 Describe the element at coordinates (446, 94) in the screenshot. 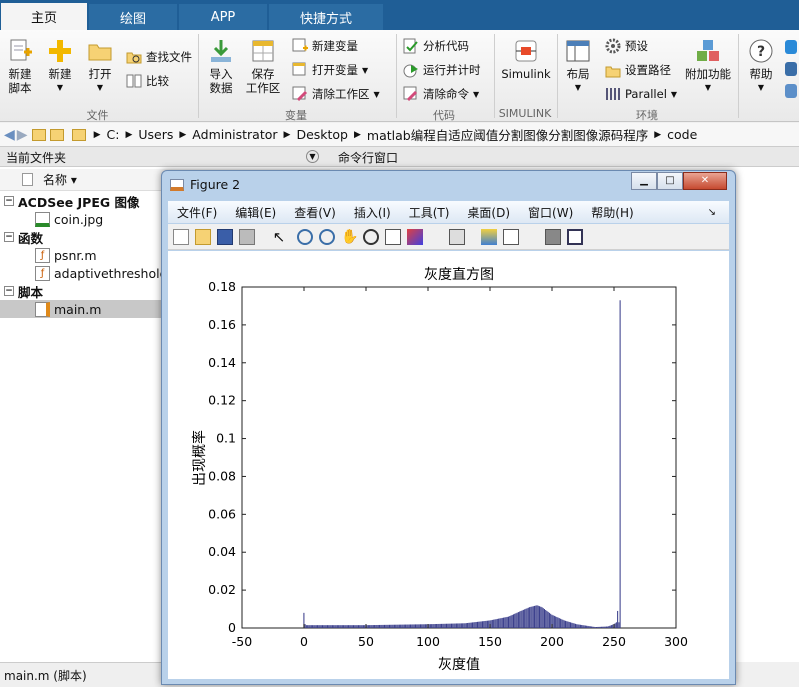

I see `clear-commands-label: 清除命令` at that location.